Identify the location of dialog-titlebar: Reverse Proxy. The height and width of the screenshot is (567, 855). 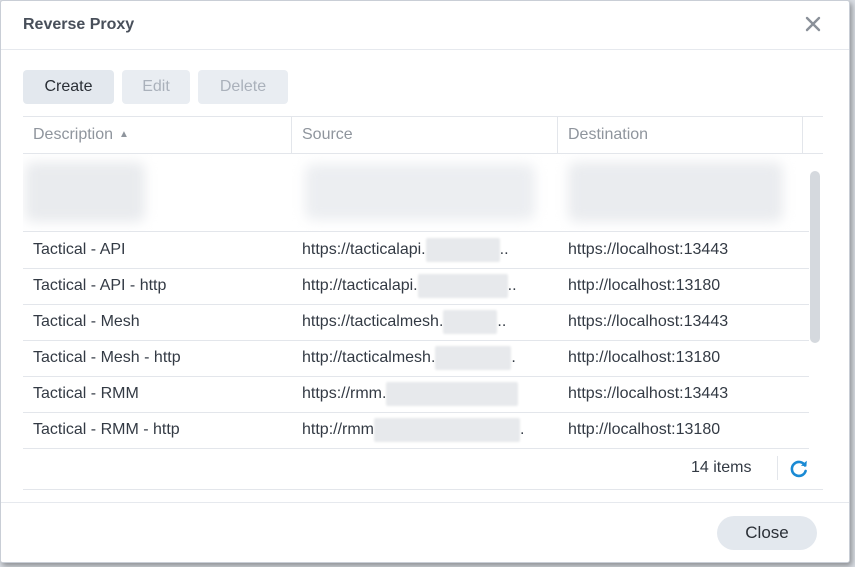
(425, 25).